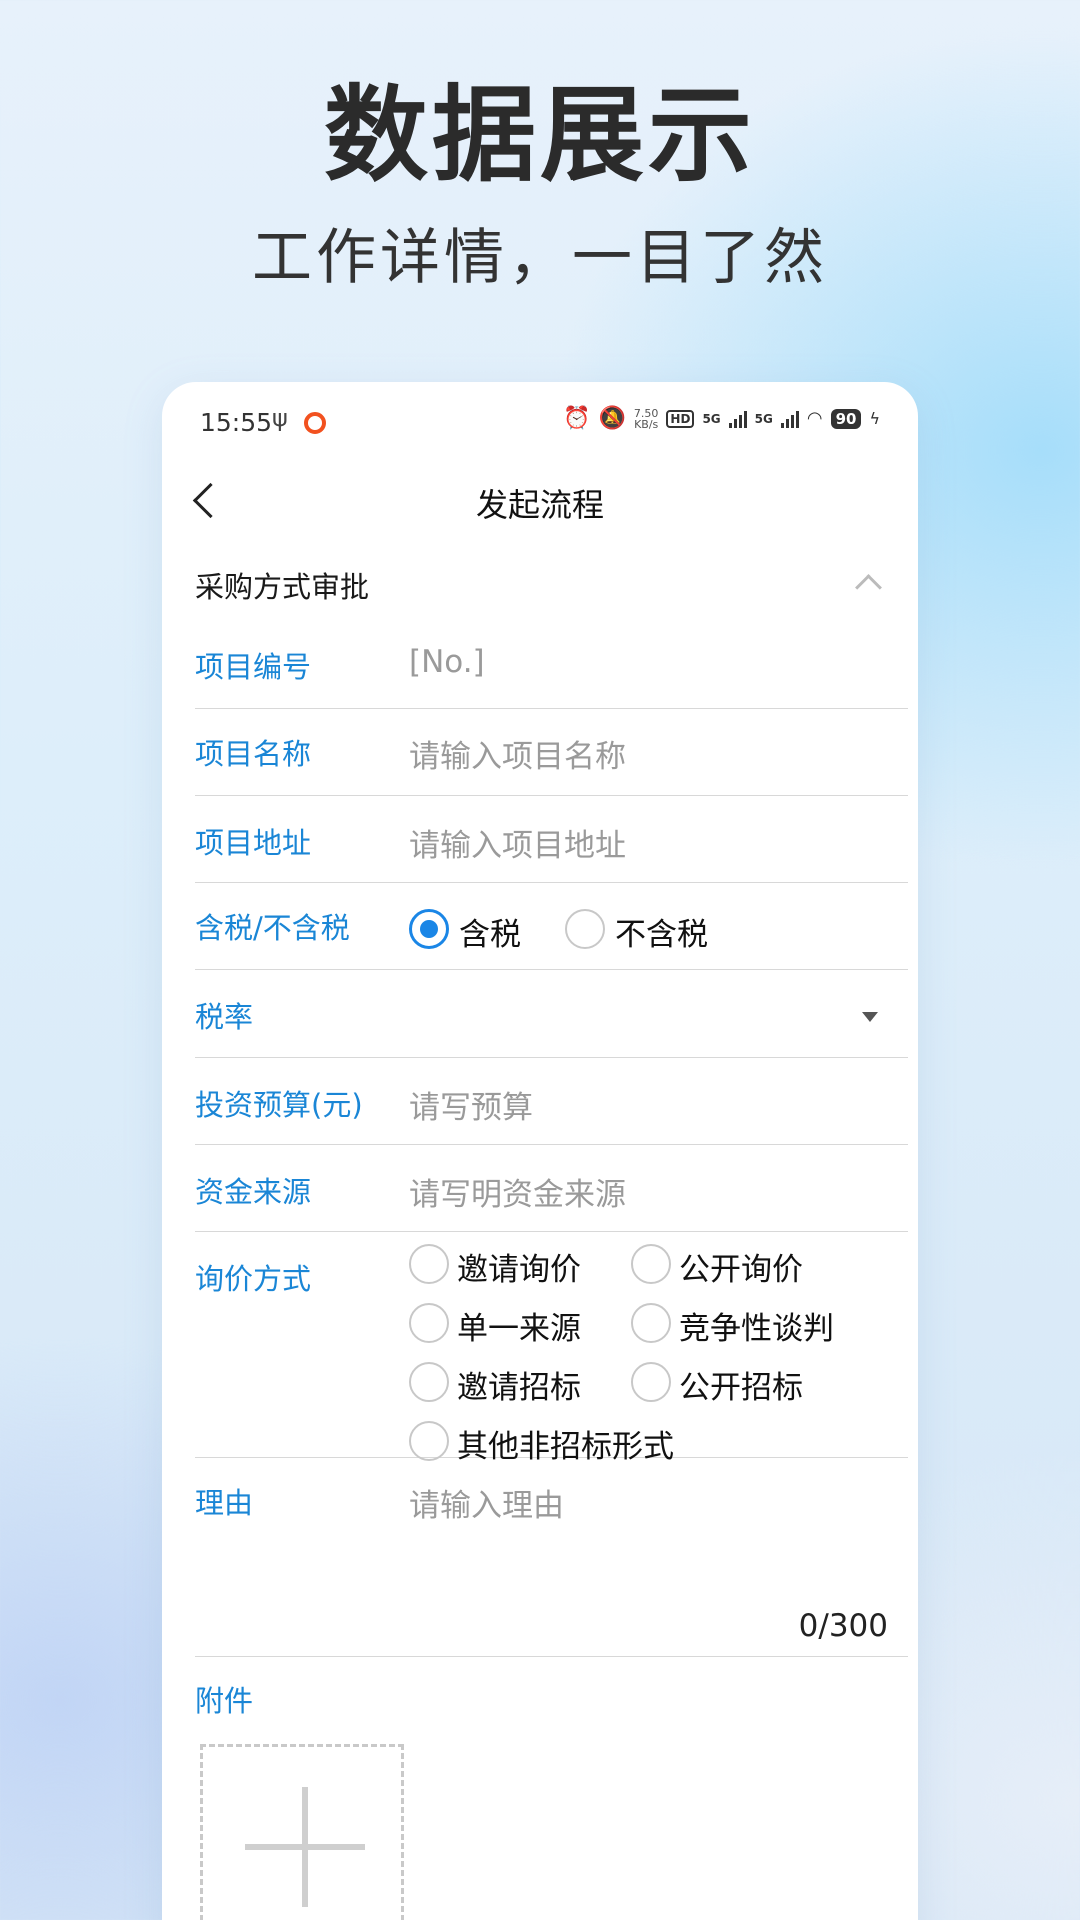 Image resolution: width=1080 pixels, height=1920 pixels. What do you see at coordinates (551, 1101) in the screenshot?
I see `budget-row: 投资预算(元) 请写预算` at bounding box center [551, 1101].